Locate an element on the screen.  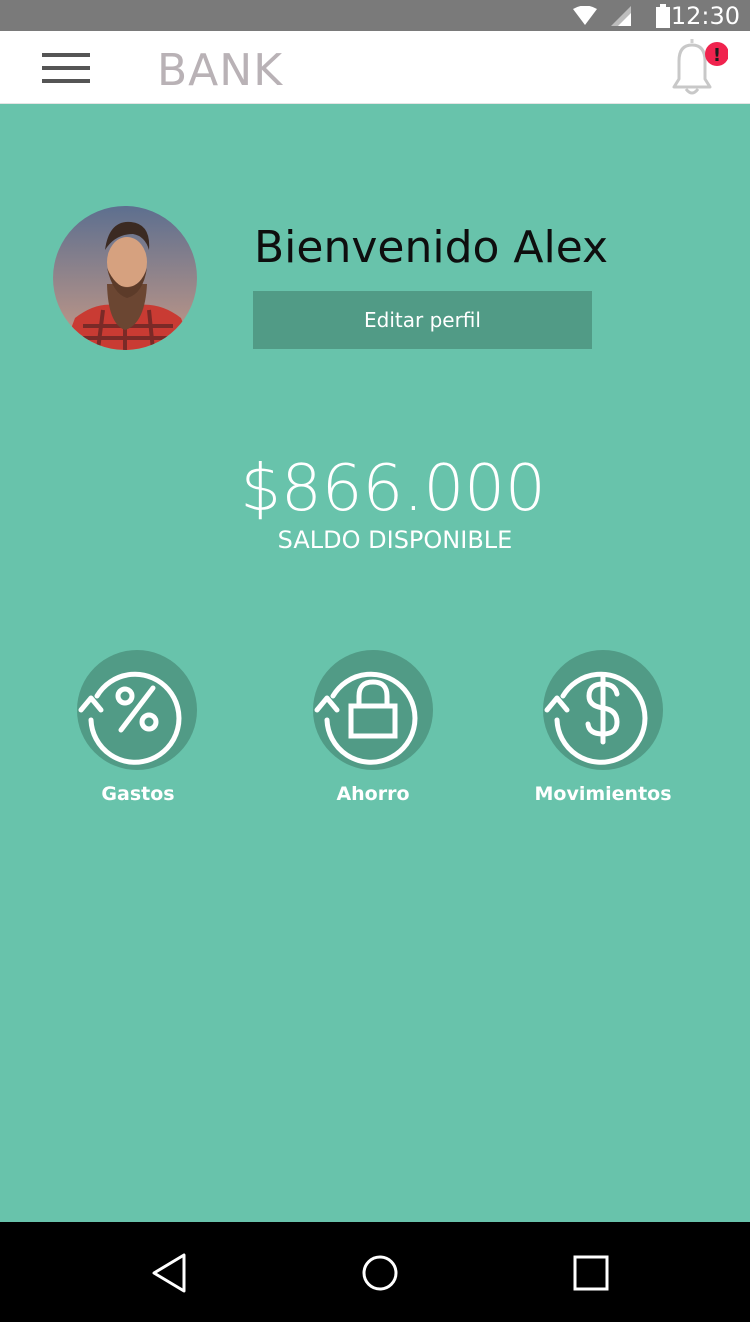
back-button is located at coordinates (170, 1273).